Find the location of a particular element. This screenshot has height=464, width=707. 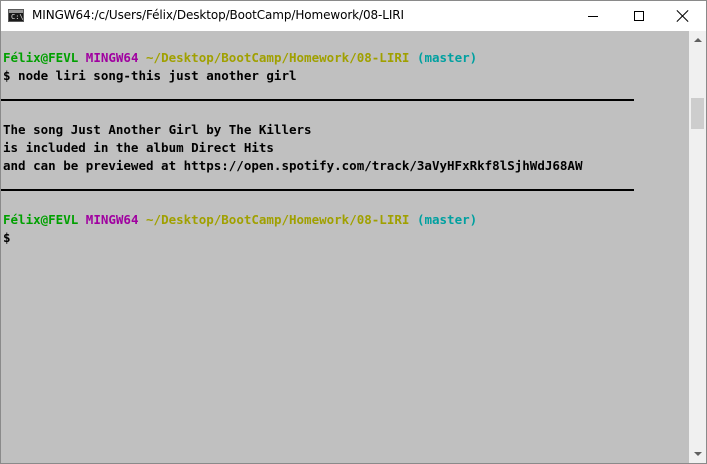

maximize-button is located at coordinates (639, 16).